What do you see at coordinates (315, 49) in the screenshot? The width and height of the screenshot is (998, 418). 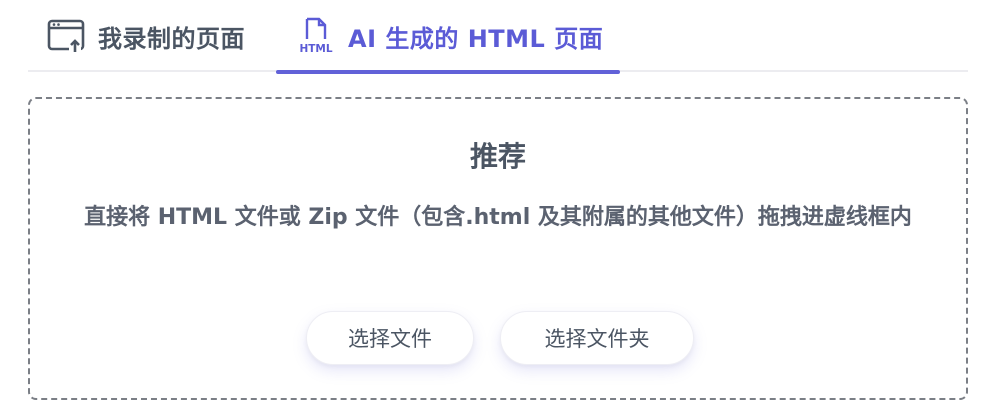 I see `svg-text: HTML` at bounding box center [315, 49].